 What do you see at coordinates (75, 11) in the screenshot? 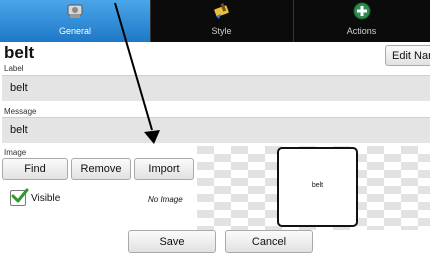
I see `disk-drive-icon` at bounding box center [75, 11].